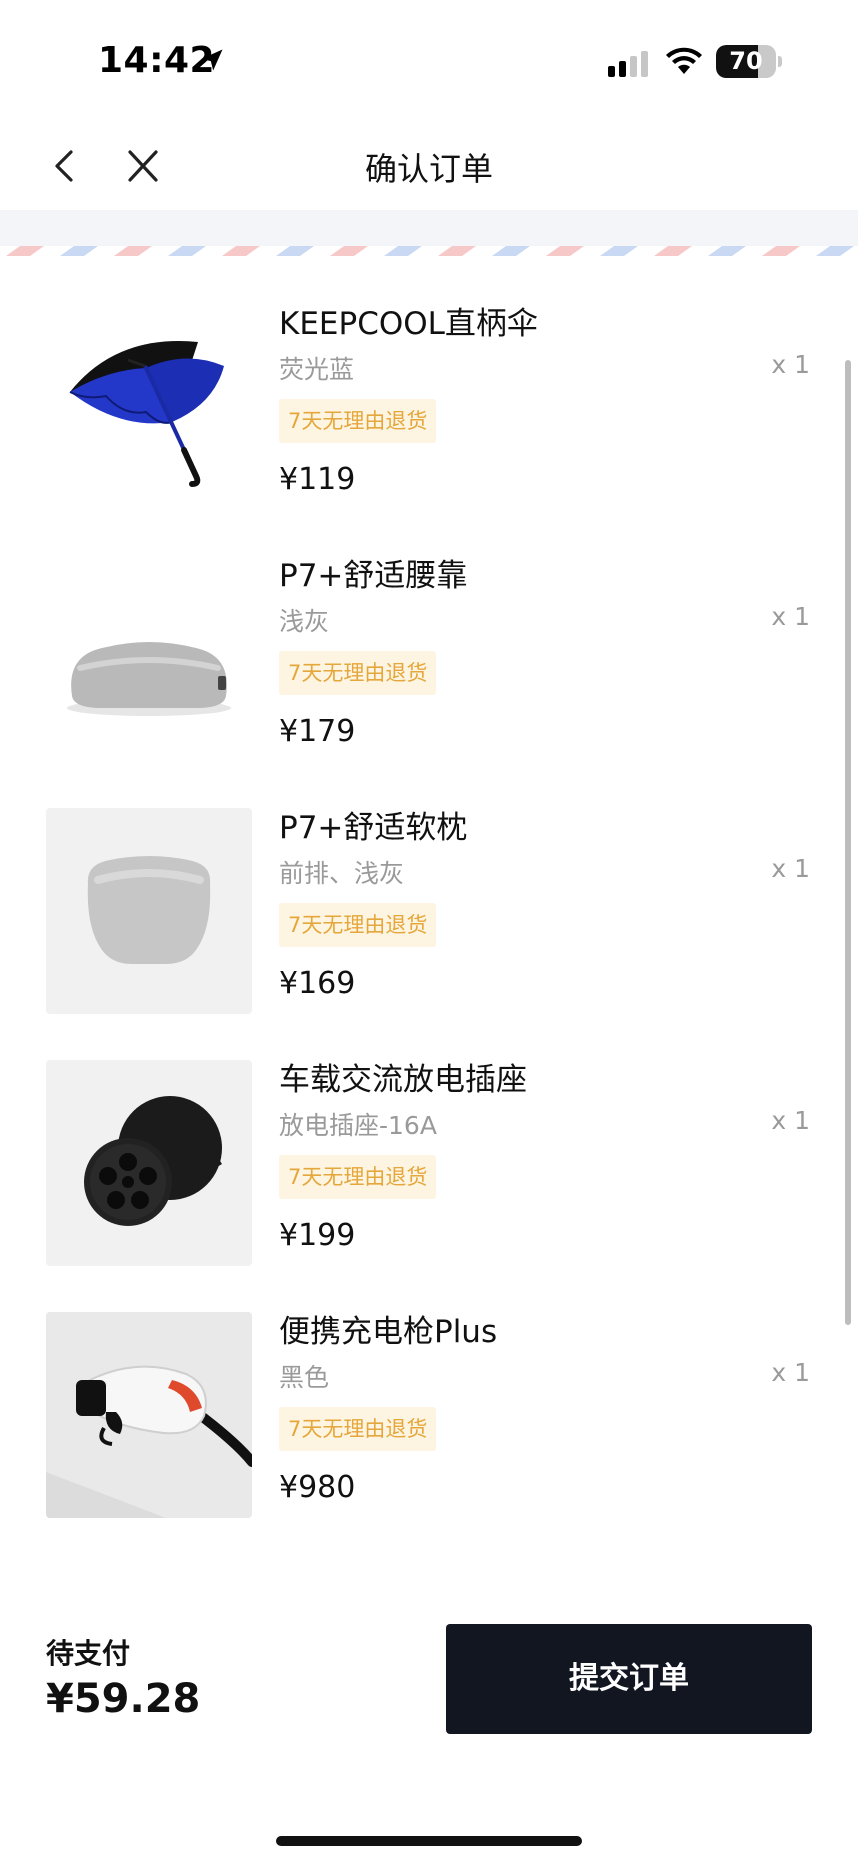 The width and height of the screenshot is (858, 1864). What do you see at coordinates (684, 60) in the screenshot?
I see `wifi-icon` at bounding box center [684, 60].